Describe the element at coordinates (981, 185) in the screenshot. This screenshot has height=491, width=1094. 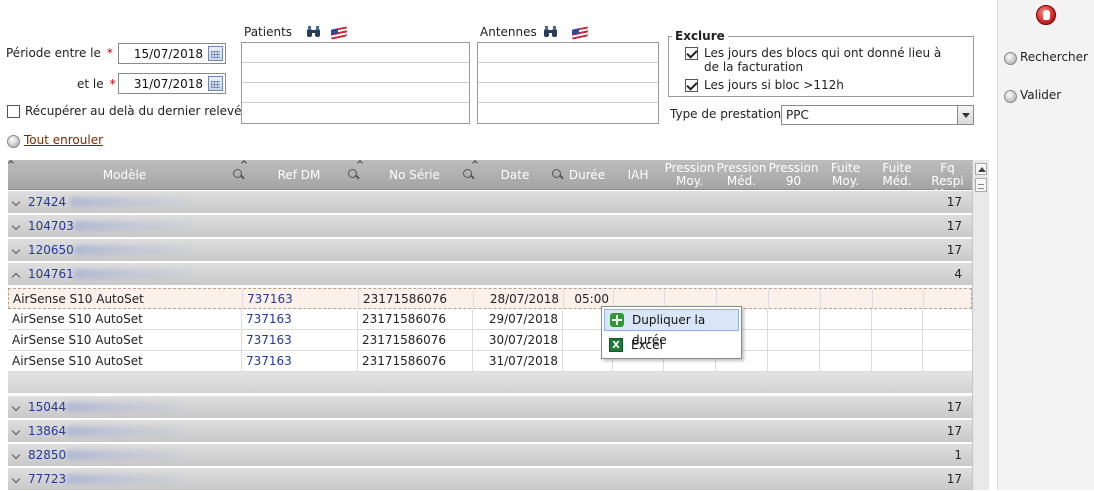
I see `scroll-thumb` at that location.